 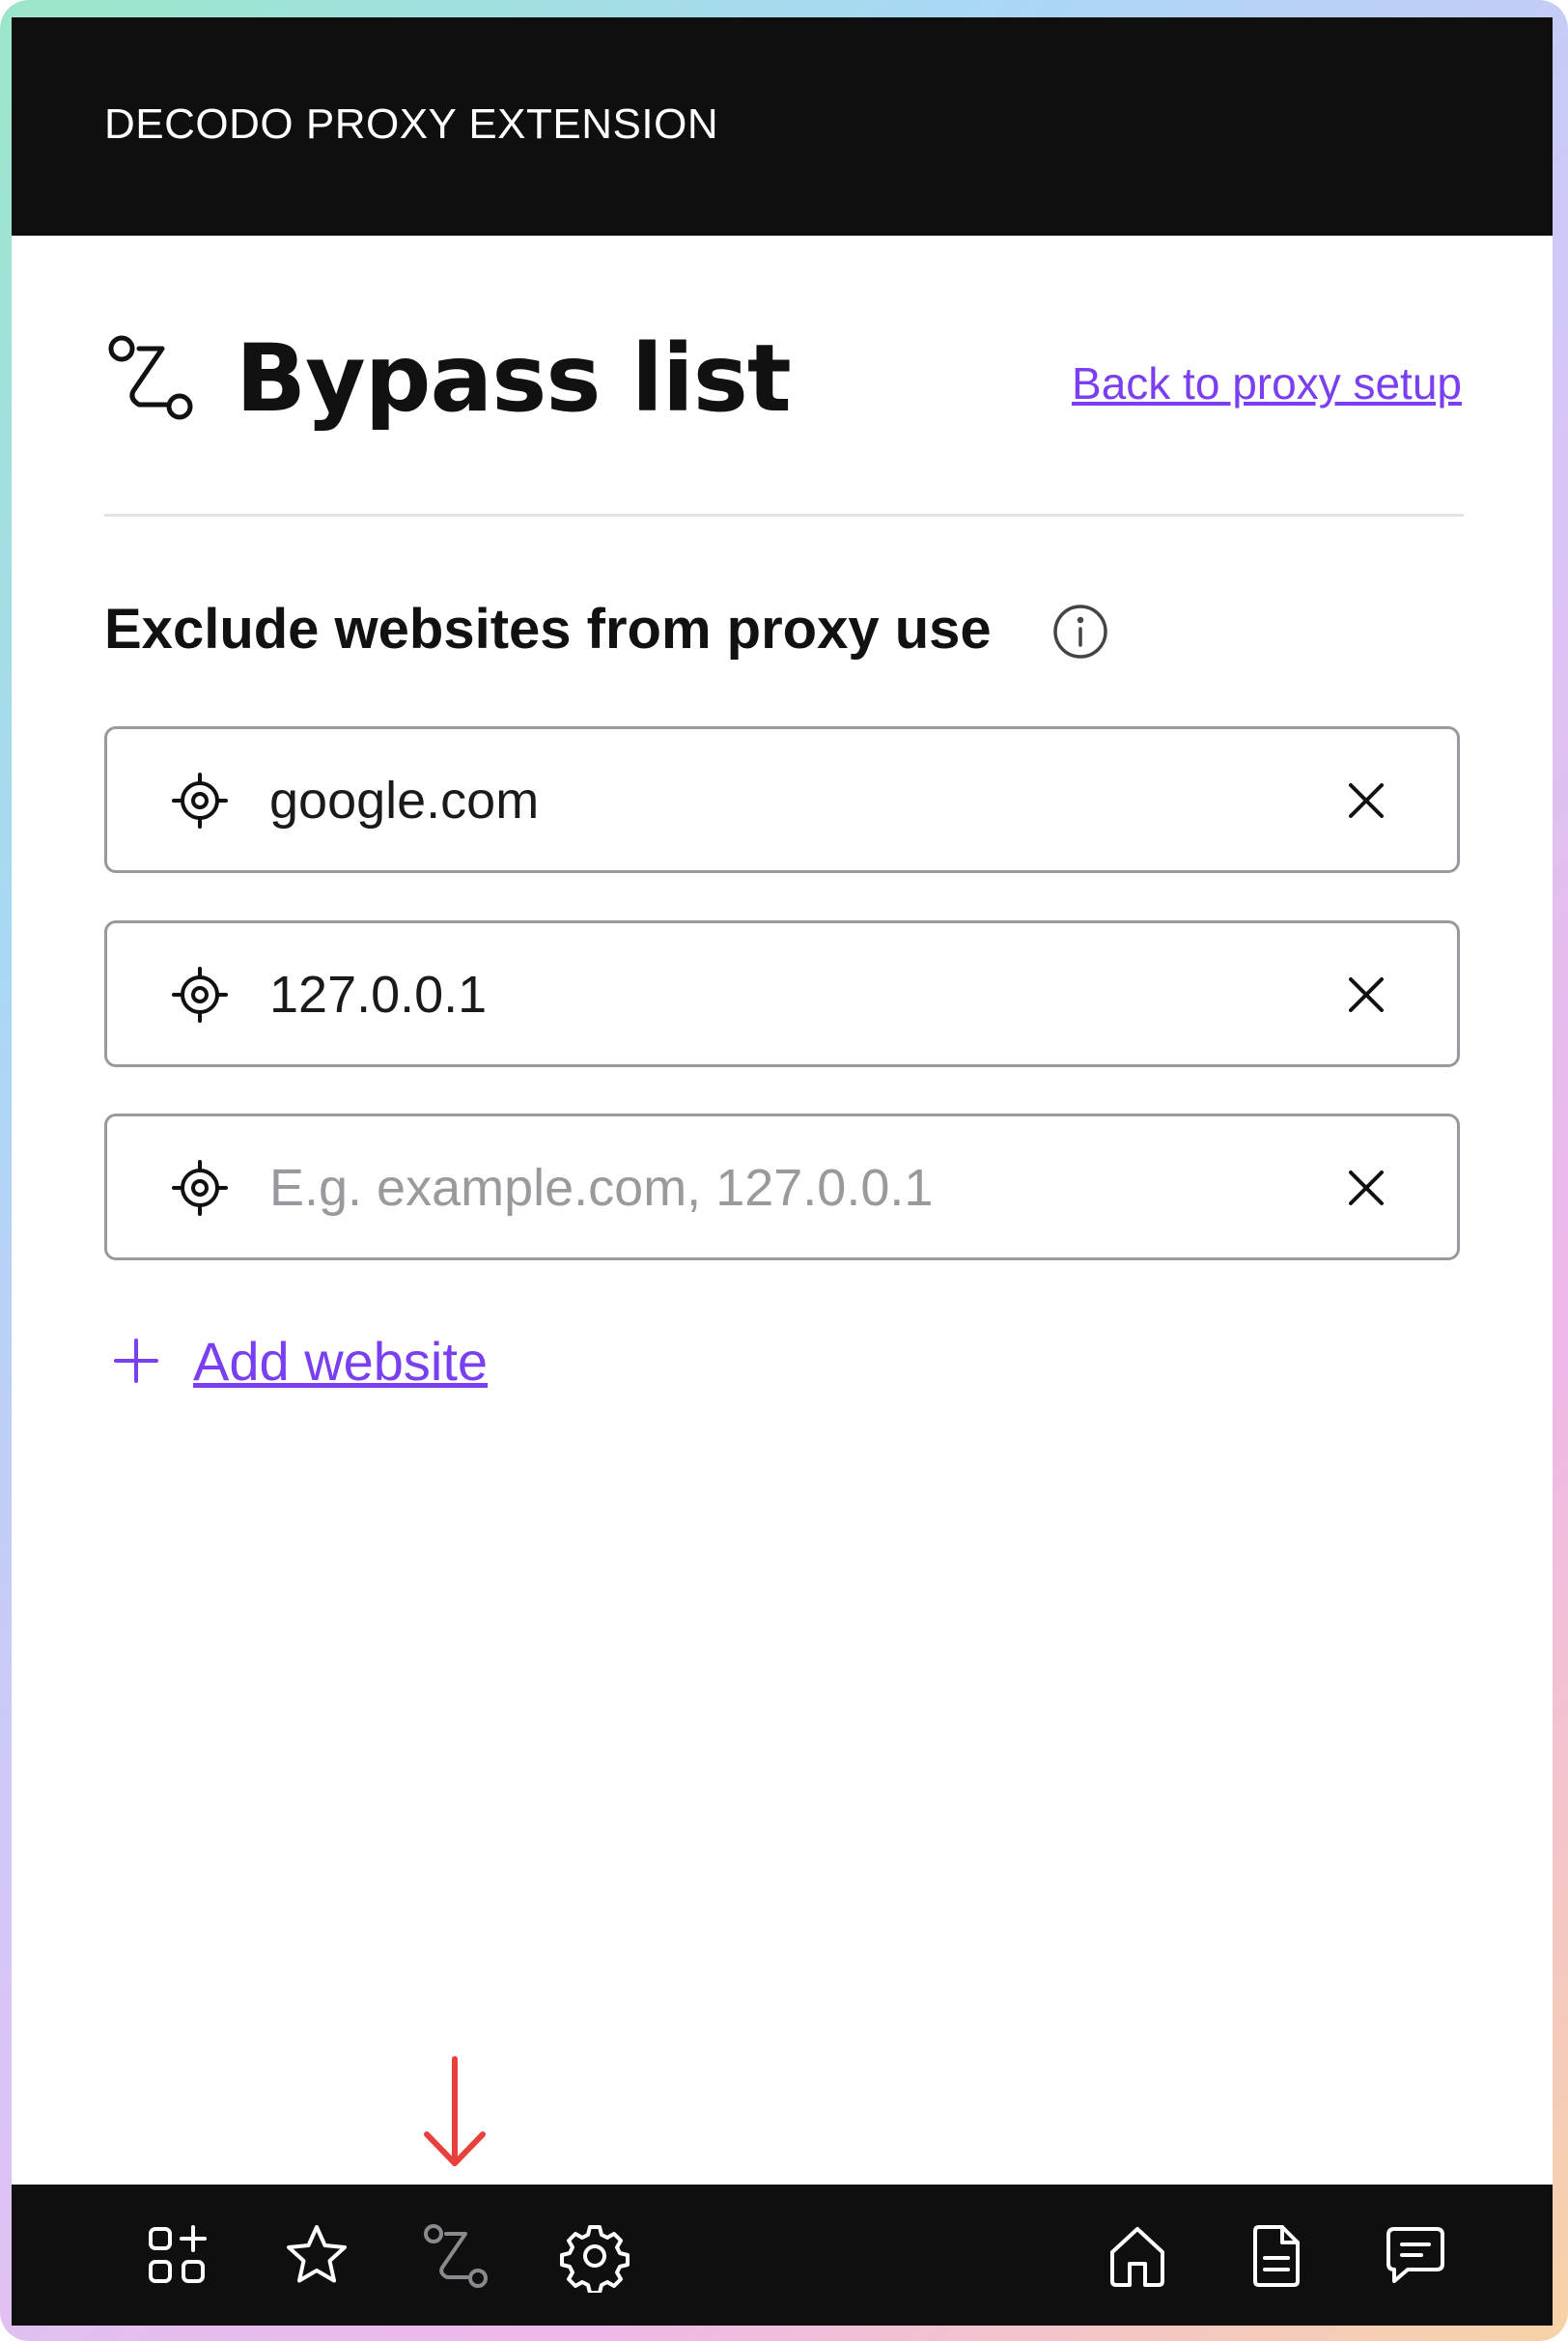 What do you see at coordinates (341, 1361) in the screenshot?
I see `add-website-label: Add website` at bounding box center [341, 1361].